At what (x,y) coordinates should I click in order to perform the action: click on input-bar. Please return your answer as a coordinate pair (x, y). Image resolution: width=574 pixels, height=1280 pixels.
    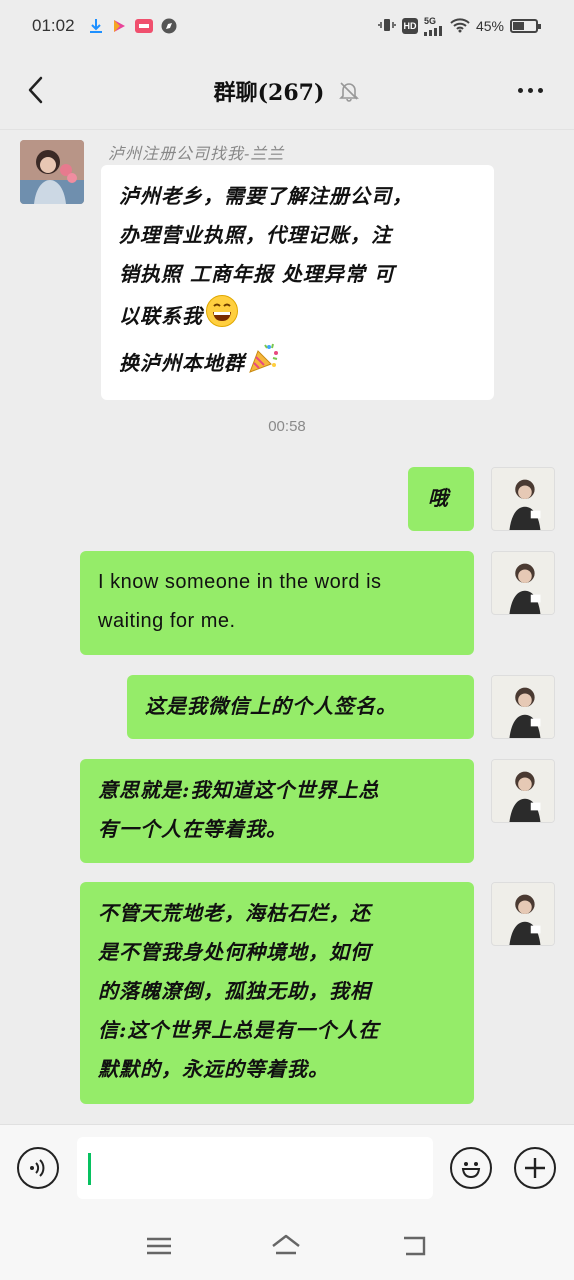
    Looking at the image, I should click on (287, 1168).